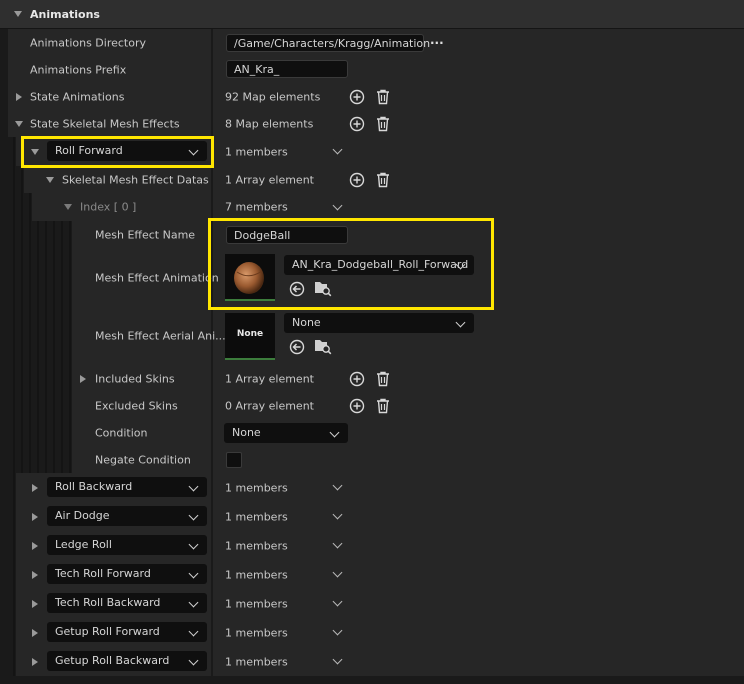  I want to click on map-entry-row: Roll Backward 1 members, so click(372, 487).